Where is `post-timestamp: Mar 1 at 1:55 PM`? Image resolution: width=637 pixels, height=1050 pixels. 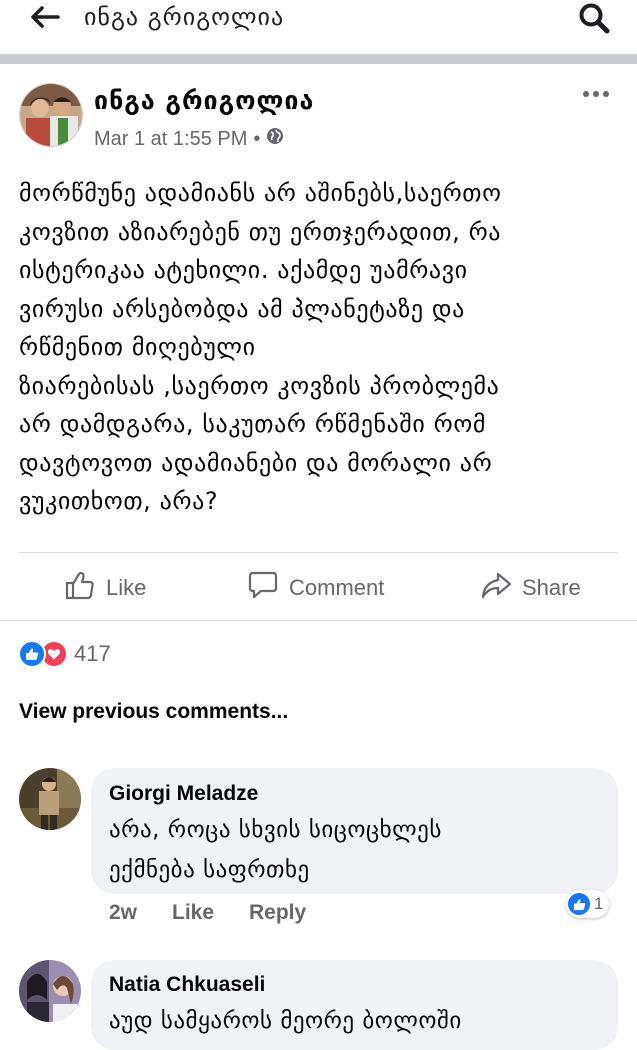
post-timestamp: Mar 1 at 1:55 PM is located at coordinates (170, 139).